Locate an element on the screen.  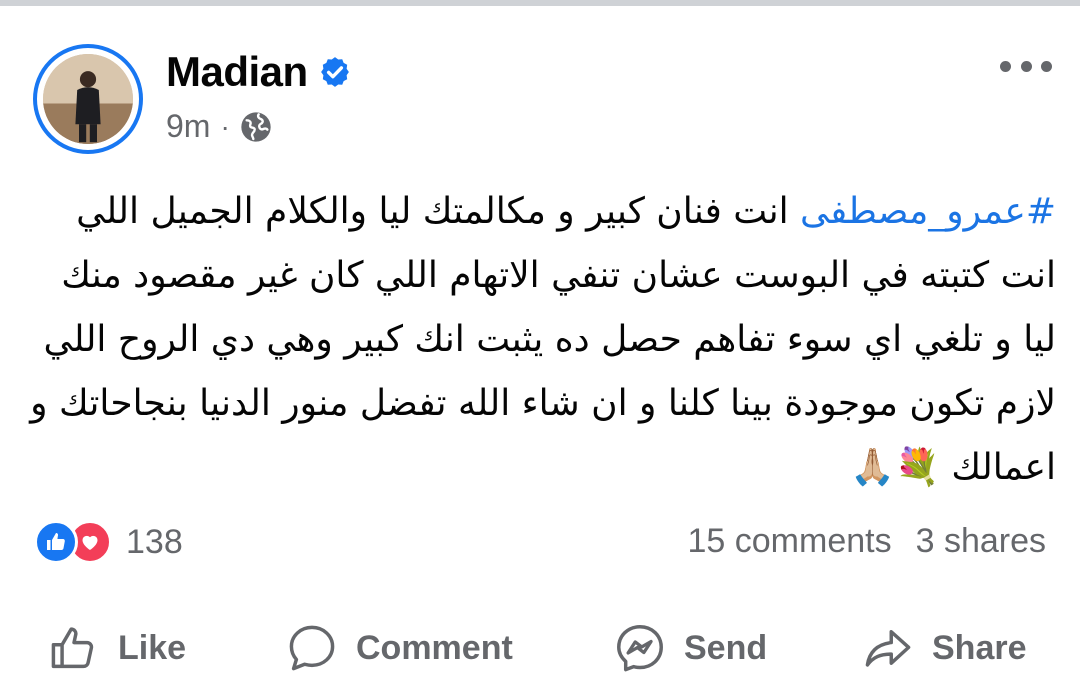
reaction-count: 138 is located at coordinates (154, 541).